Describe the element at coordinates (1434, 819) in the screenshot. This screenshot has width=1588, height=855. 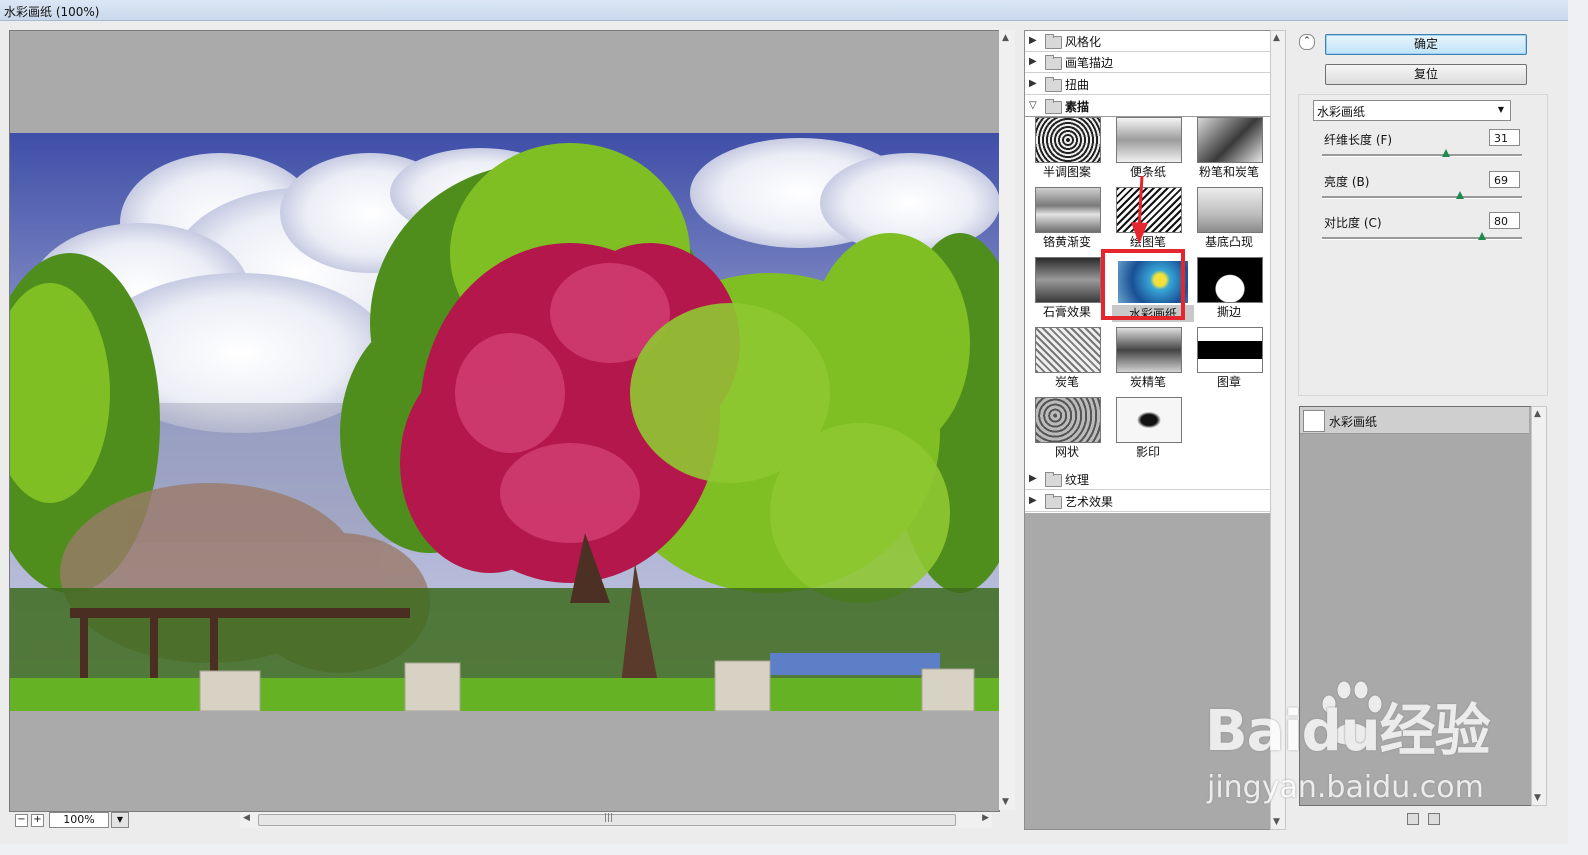
I see `delete-layer-icon` at that location.